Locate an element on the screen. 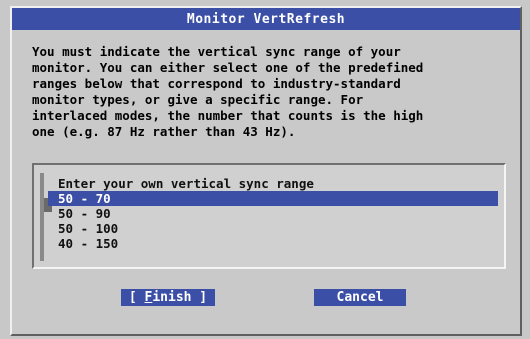  finish-button-hotkey: F is located at coordinates (148, 297).